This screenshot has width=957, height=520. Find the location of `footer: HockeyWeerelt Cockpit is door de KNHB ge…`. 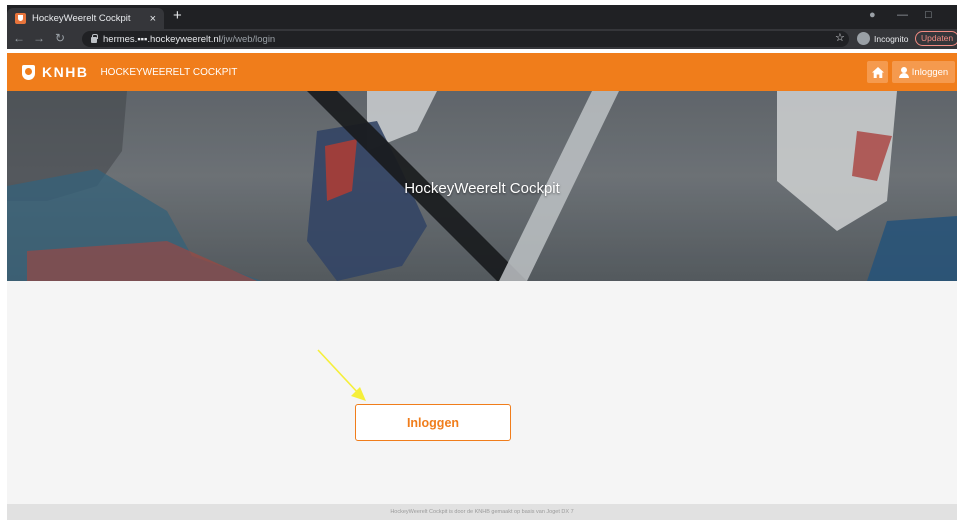

footer: HockeyWeerelt Cockpit is door de KNHB ge… is located at coordinates (482, 512).